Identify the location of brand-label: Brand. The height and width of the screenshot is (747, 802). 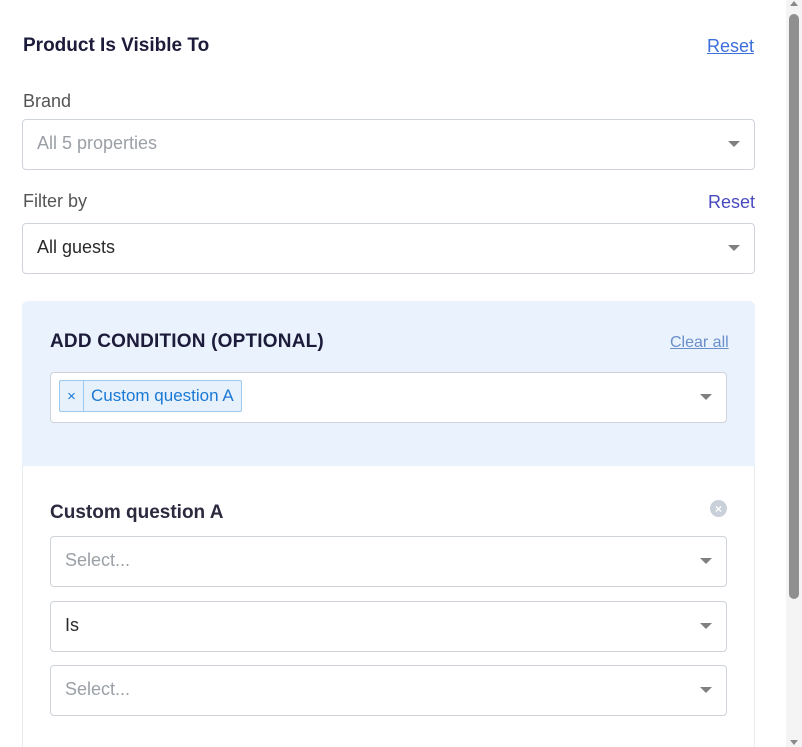
(47, 101).